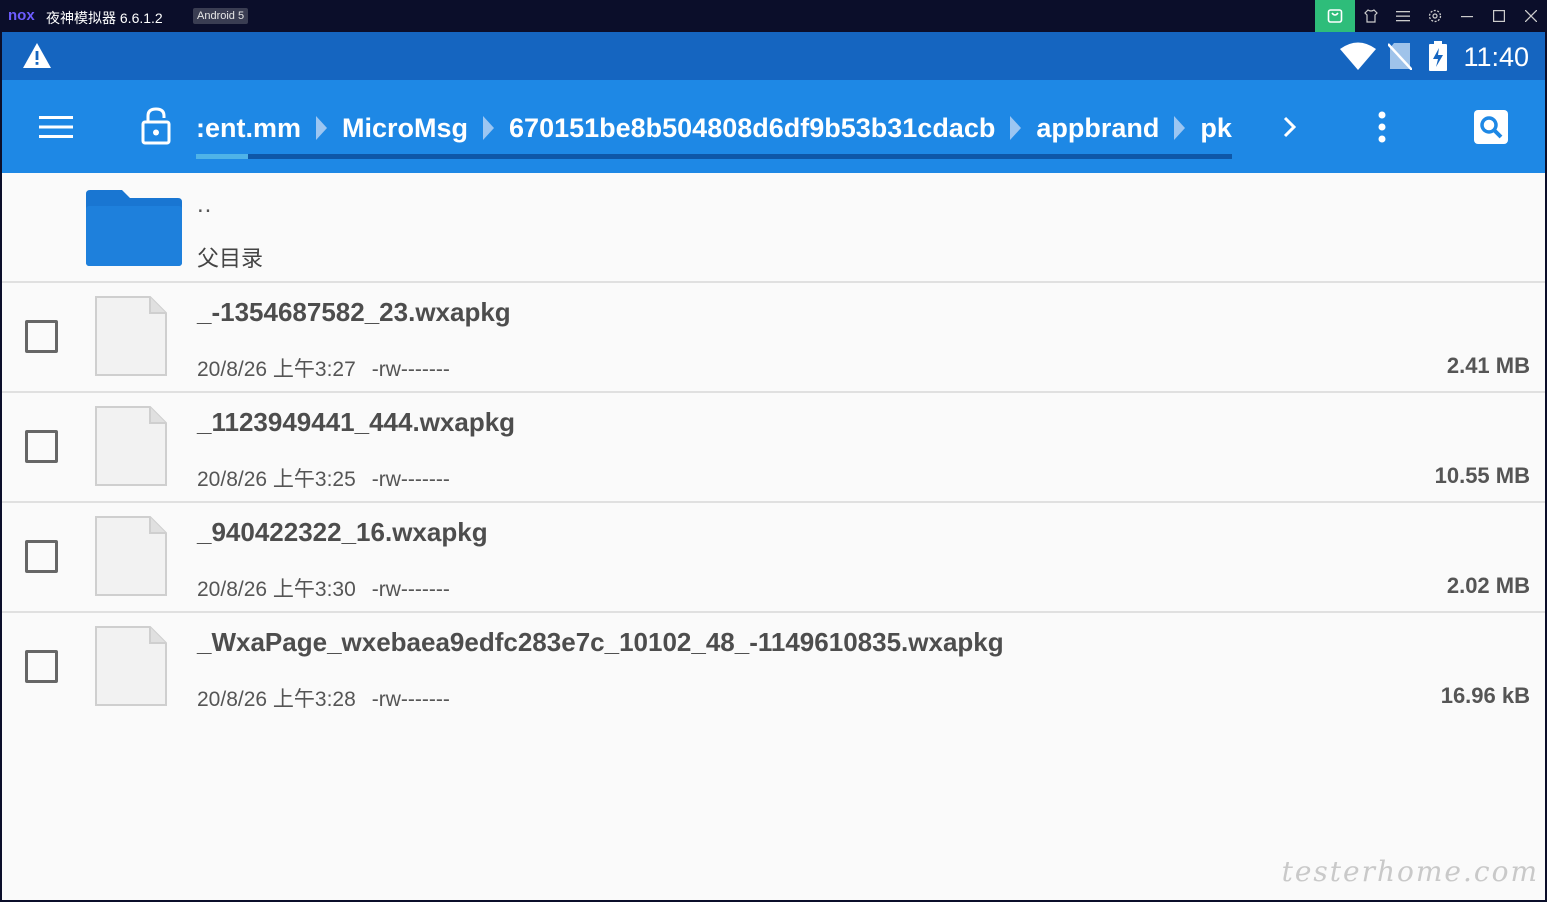  I want to click on status-bar: 11:40, so click(773, 56).